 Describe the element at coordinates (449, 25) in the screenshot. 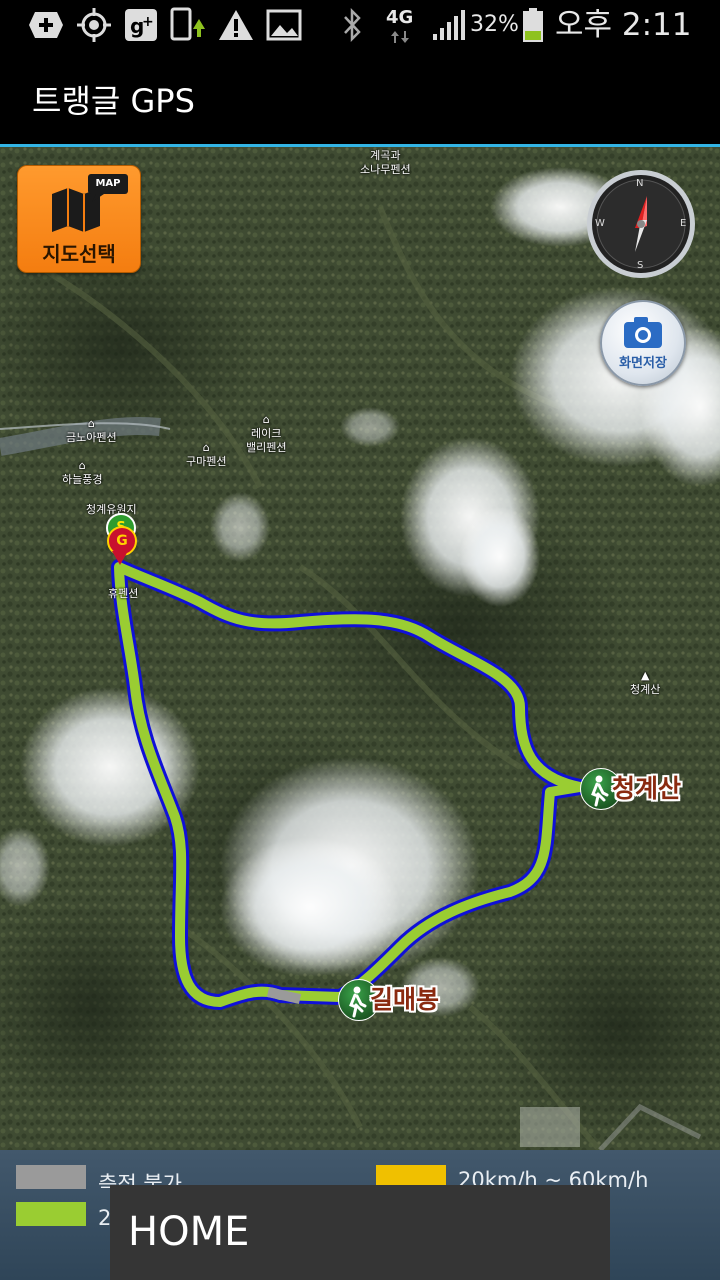

I see `signal-icon` at that location.